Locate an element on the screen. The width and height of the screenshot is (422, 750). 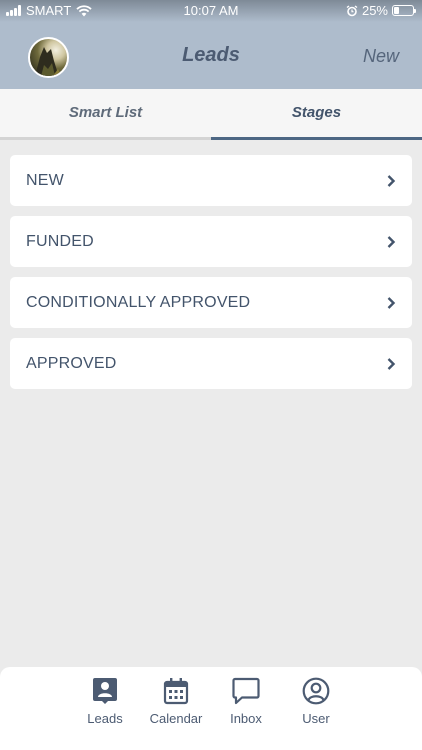
user-circle-icon is located at coordinates (316, 691).